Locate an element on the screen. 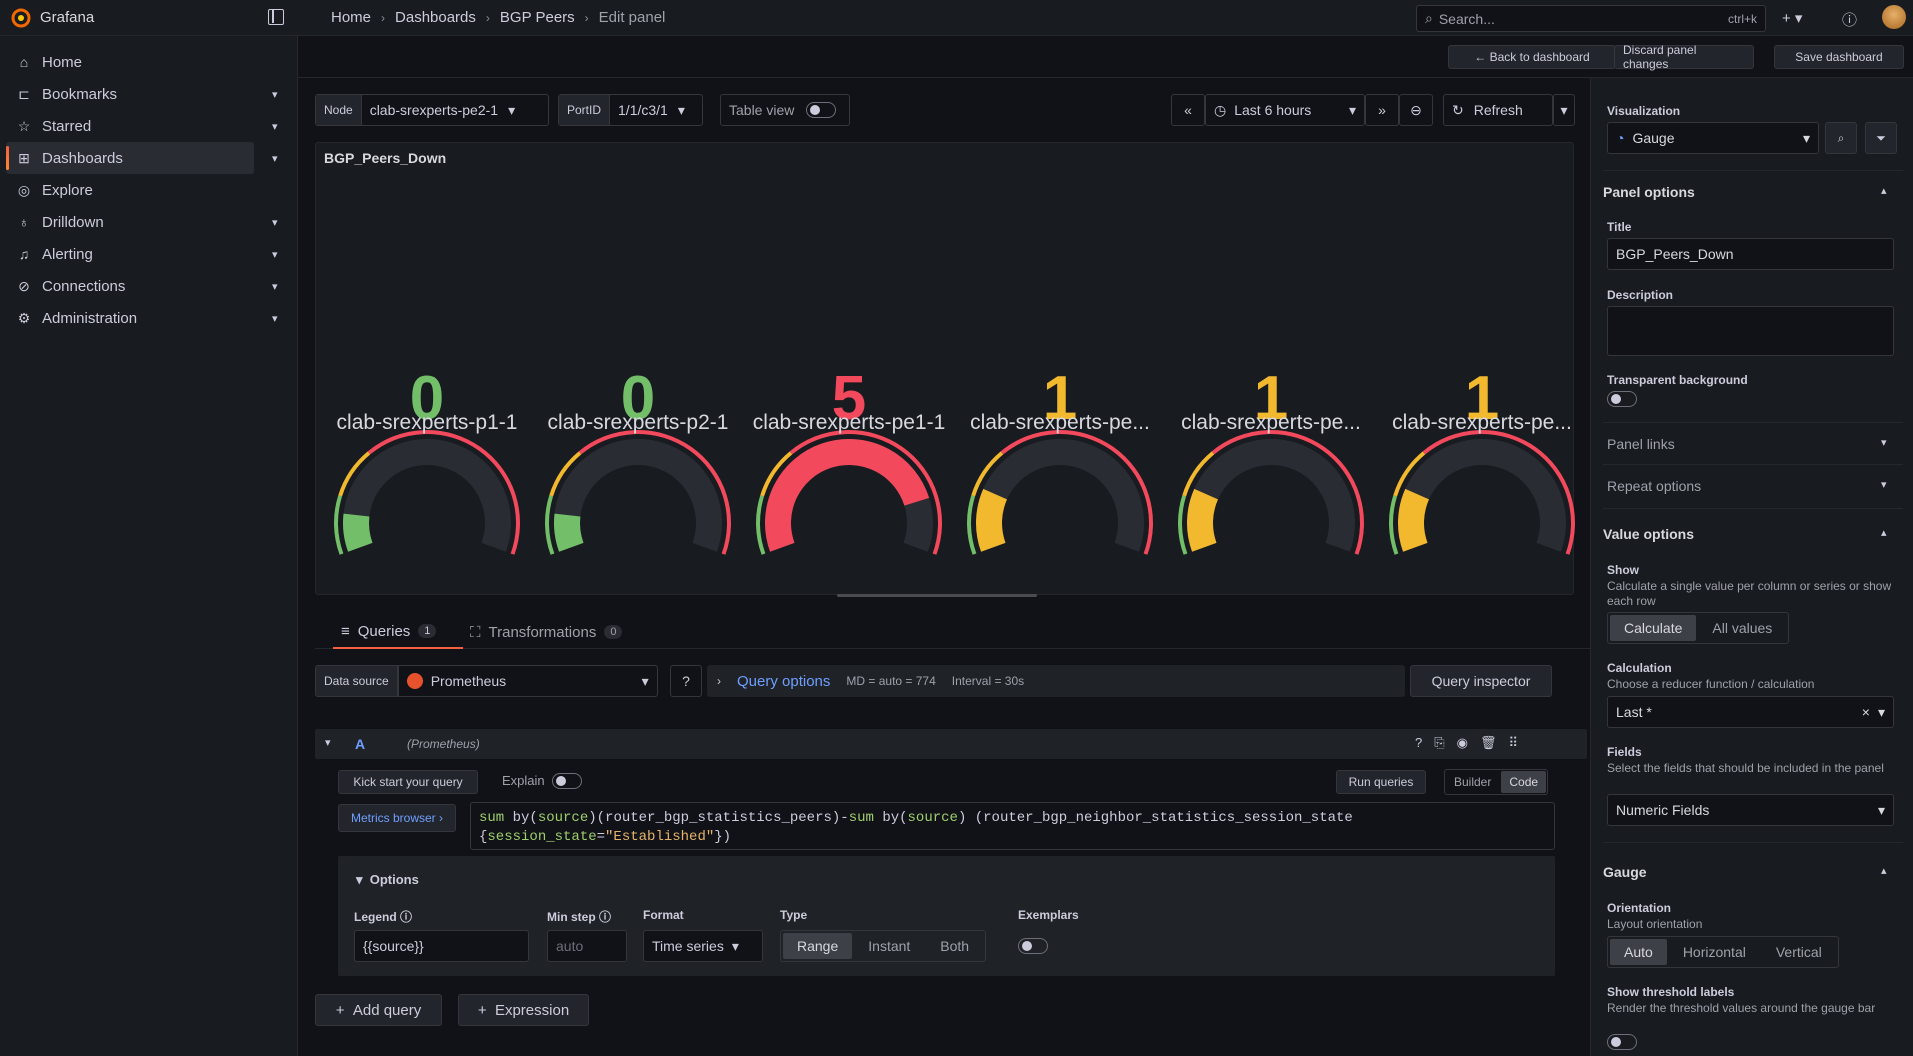 The image size is (1913, 1056). help-icon: ? is located at coordinates (686, 681).